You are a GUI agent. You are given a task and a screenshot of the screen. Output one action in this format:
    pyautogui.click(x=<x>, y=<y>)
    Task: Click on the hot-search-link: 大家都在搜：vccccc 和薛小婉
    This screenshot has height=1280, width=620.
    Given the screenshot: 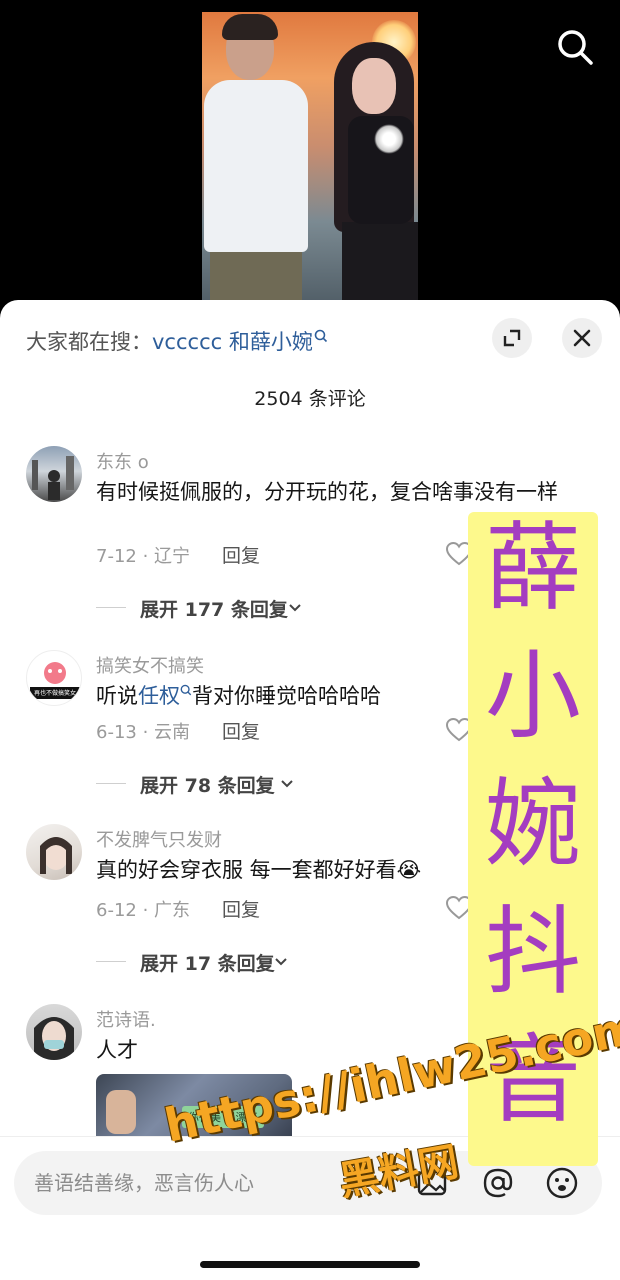 What is the action you would take?
    pyautogui.click(x=177, y=341)
    